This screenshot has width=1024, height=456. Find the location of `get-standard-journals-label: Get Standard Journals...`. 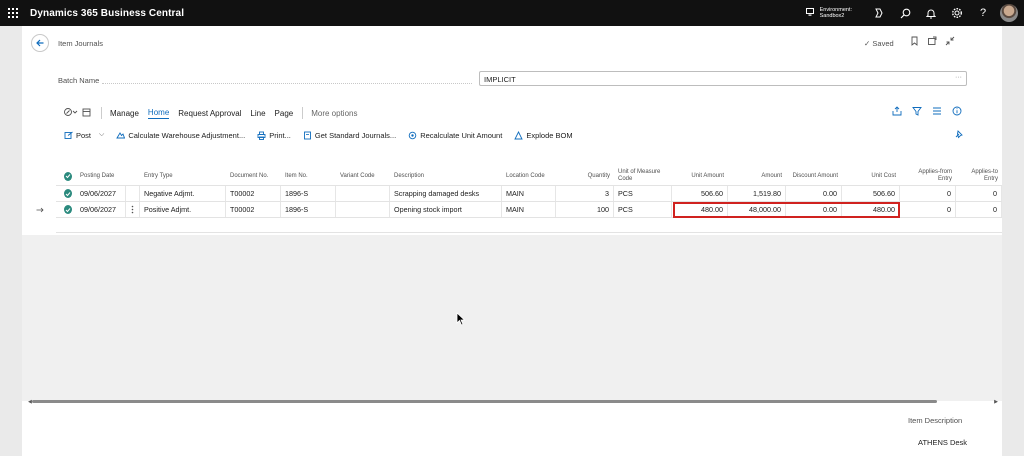

get-standard-journals-label: Get Standard Journals... is located at coordinates (355, 135).